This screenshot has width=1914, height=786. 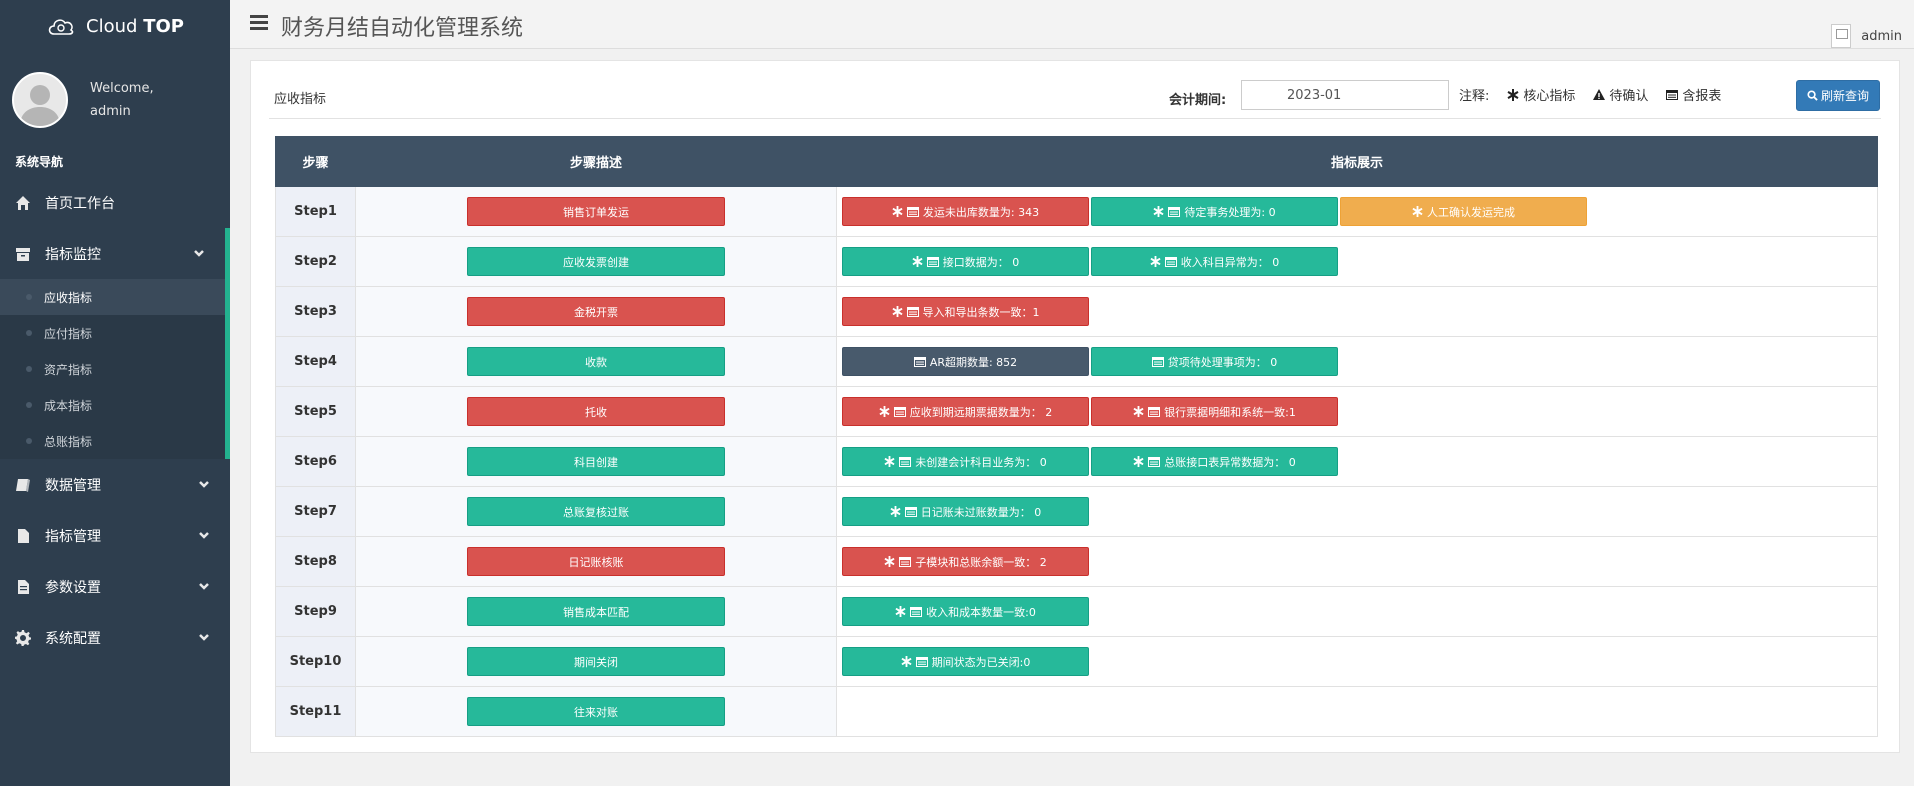 What do you see at coordinates (315, 561) in the screenshot?
I see `step-cell: Step8` at bounding box center [315, 561].